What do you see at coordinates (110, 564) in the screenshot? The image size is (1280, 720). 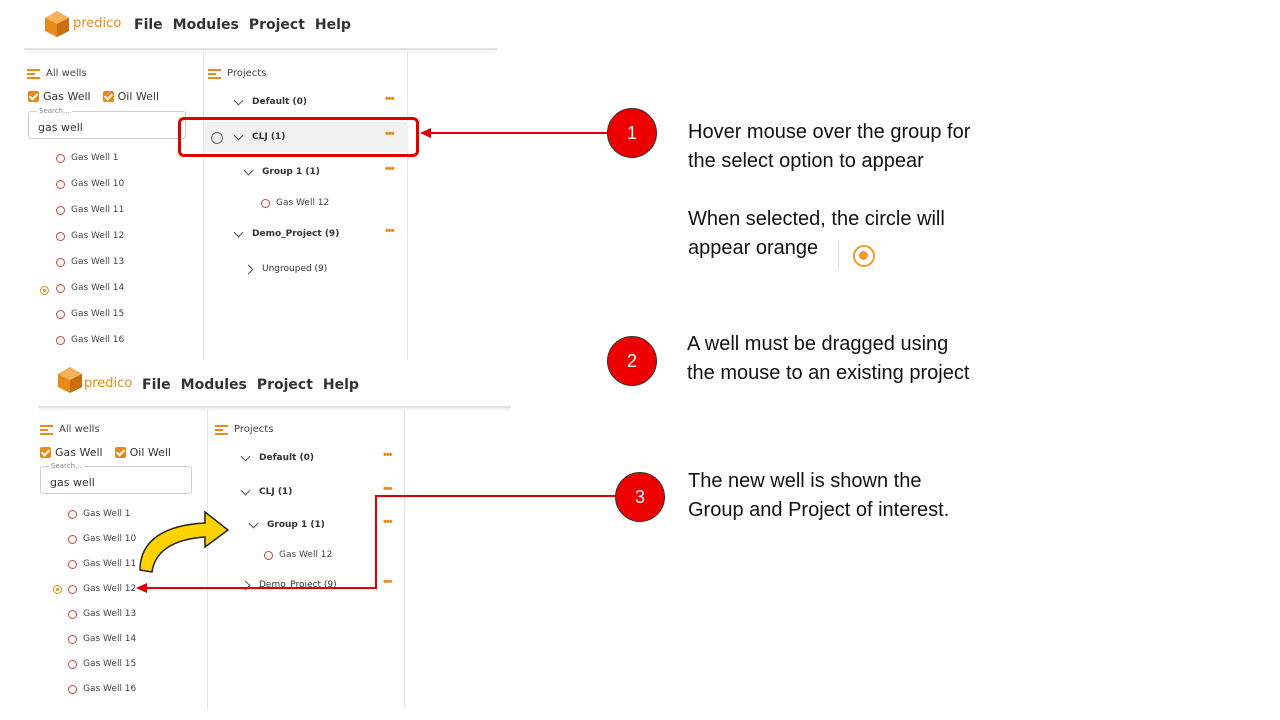 I see `well-label: Gas Well 11` at bounding box center [110, 564].